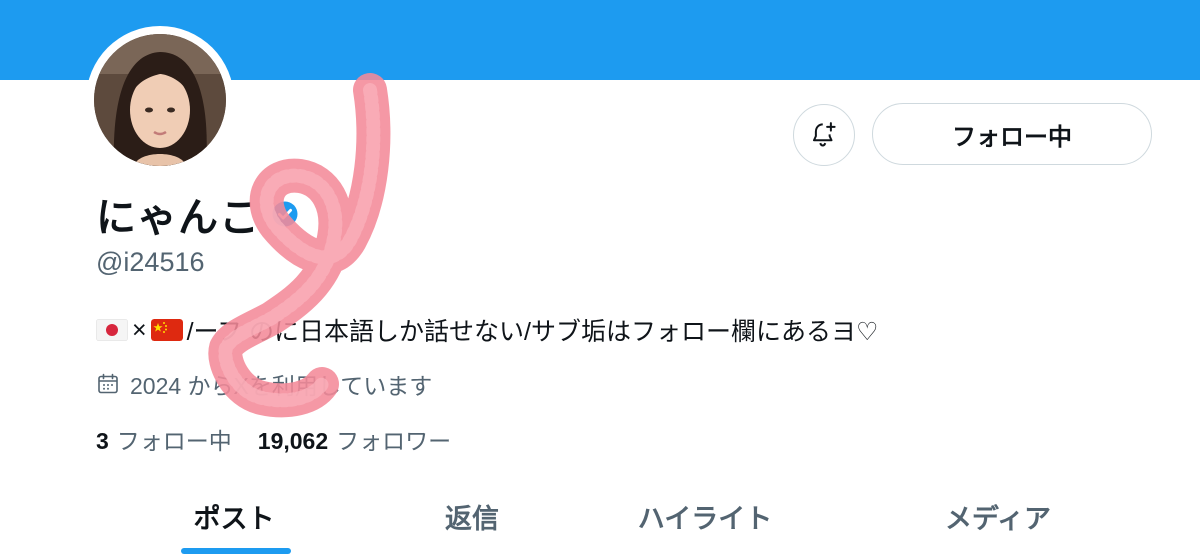 This screenshot has width=1200, height=554. I want to click on display-name: にゃんこ, so click(178, 218).